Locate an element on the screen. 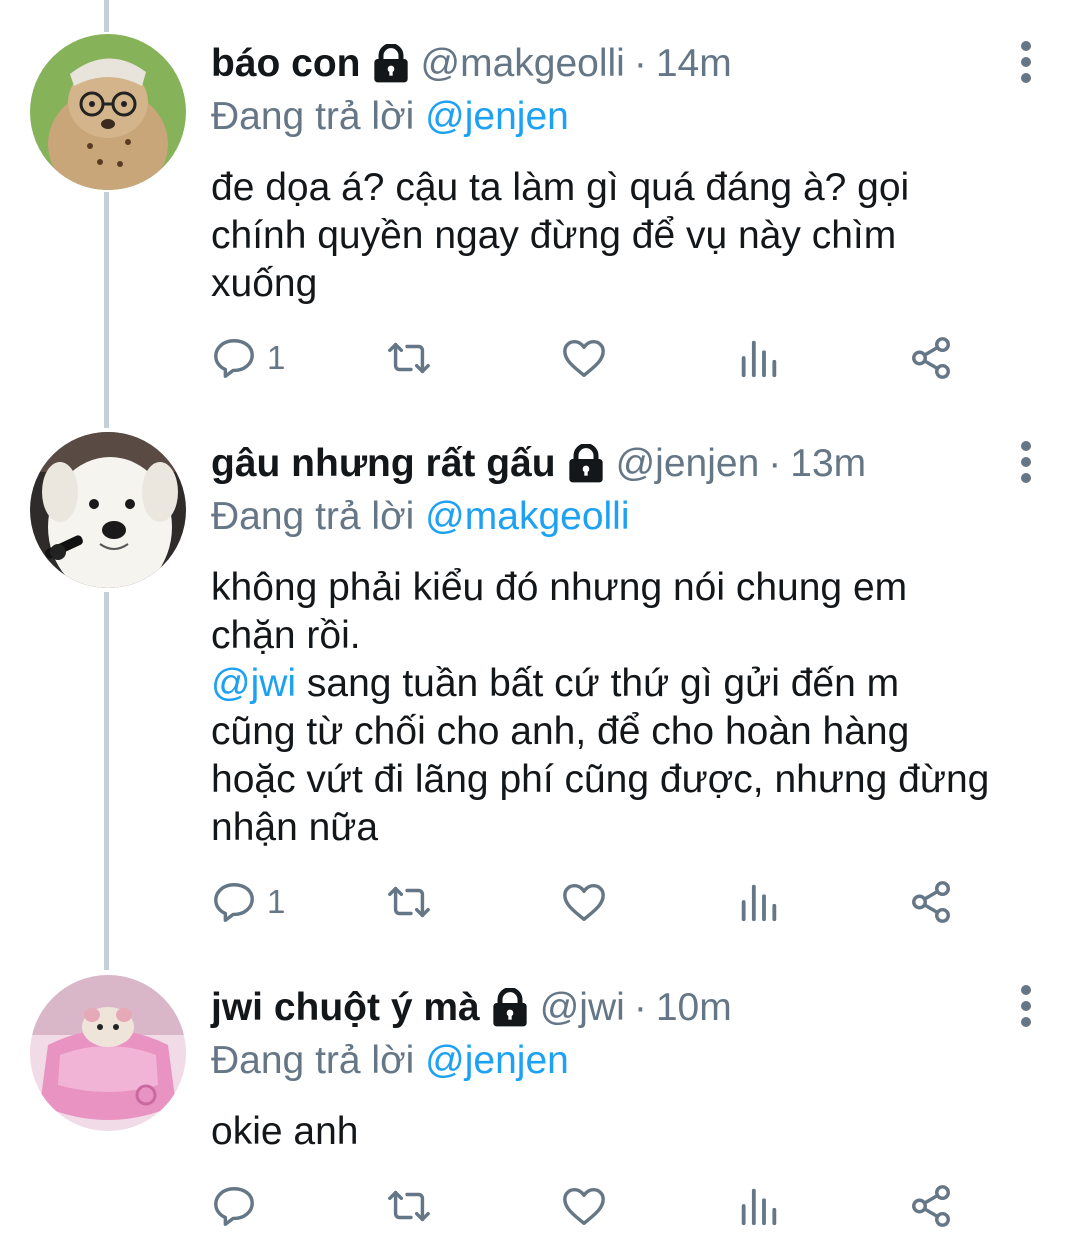 This screenshot has height=1250, width=1080. display-name: báo con is located at coordinates (286, 64).